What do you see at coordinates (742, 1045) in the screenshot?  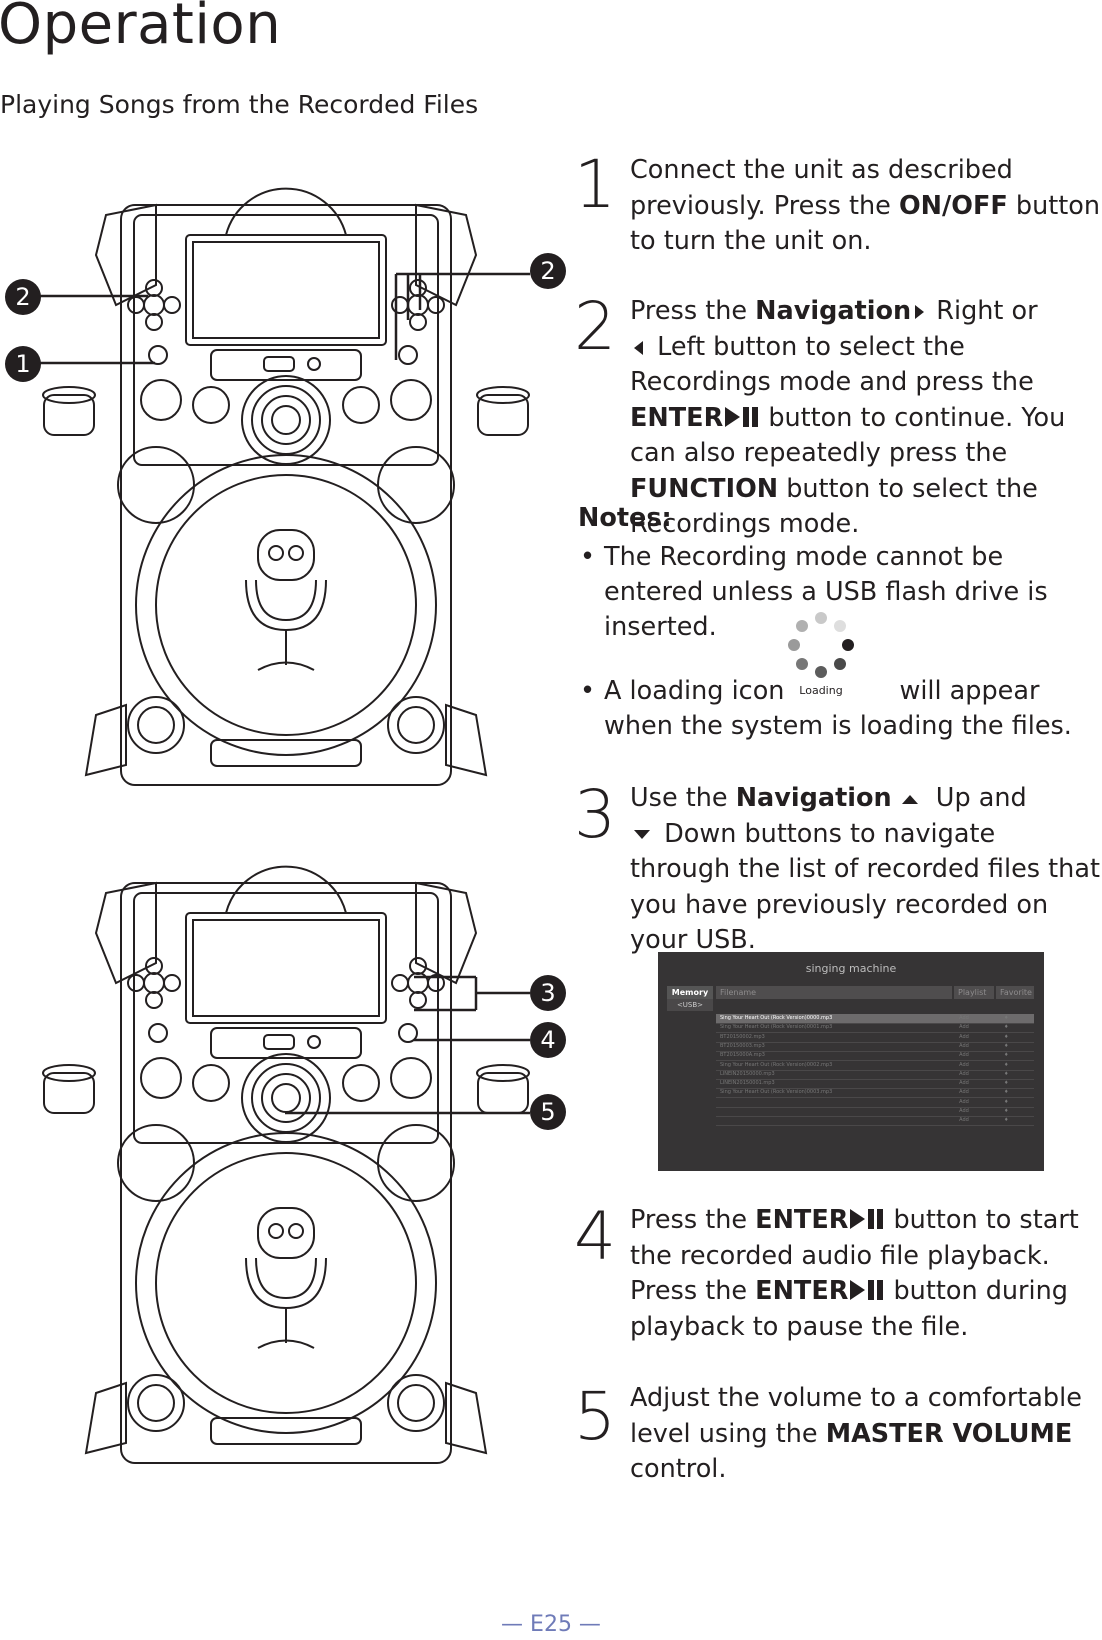 I see `filename: BT20150003.mp3` at bounding box center [742, 1045].